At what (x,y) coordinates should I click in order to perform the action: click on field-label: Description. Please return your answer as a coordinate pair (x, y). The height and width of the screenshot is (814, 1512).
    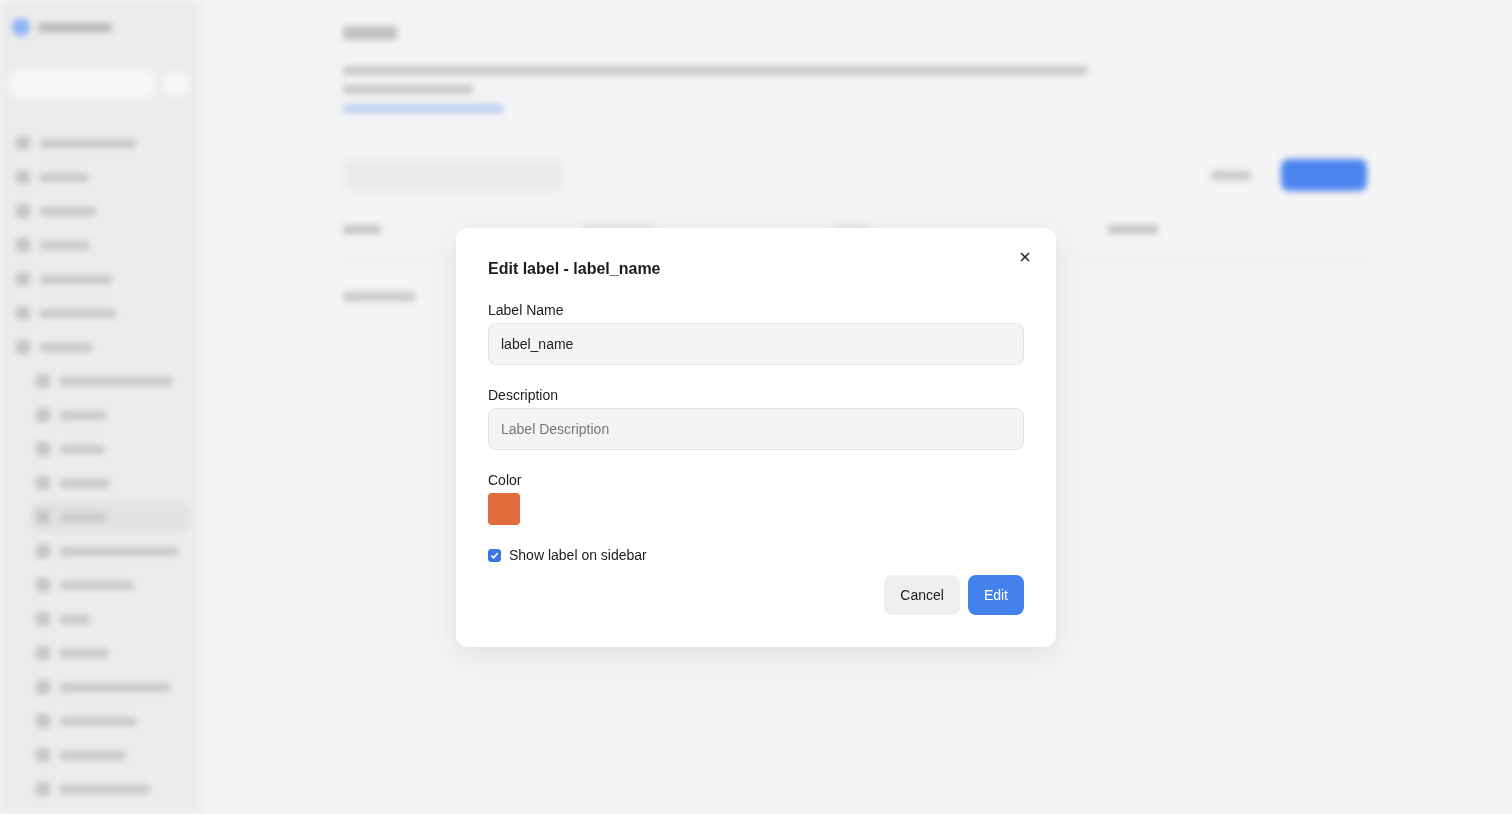
    Looking at the image, I should click on (524, 395).